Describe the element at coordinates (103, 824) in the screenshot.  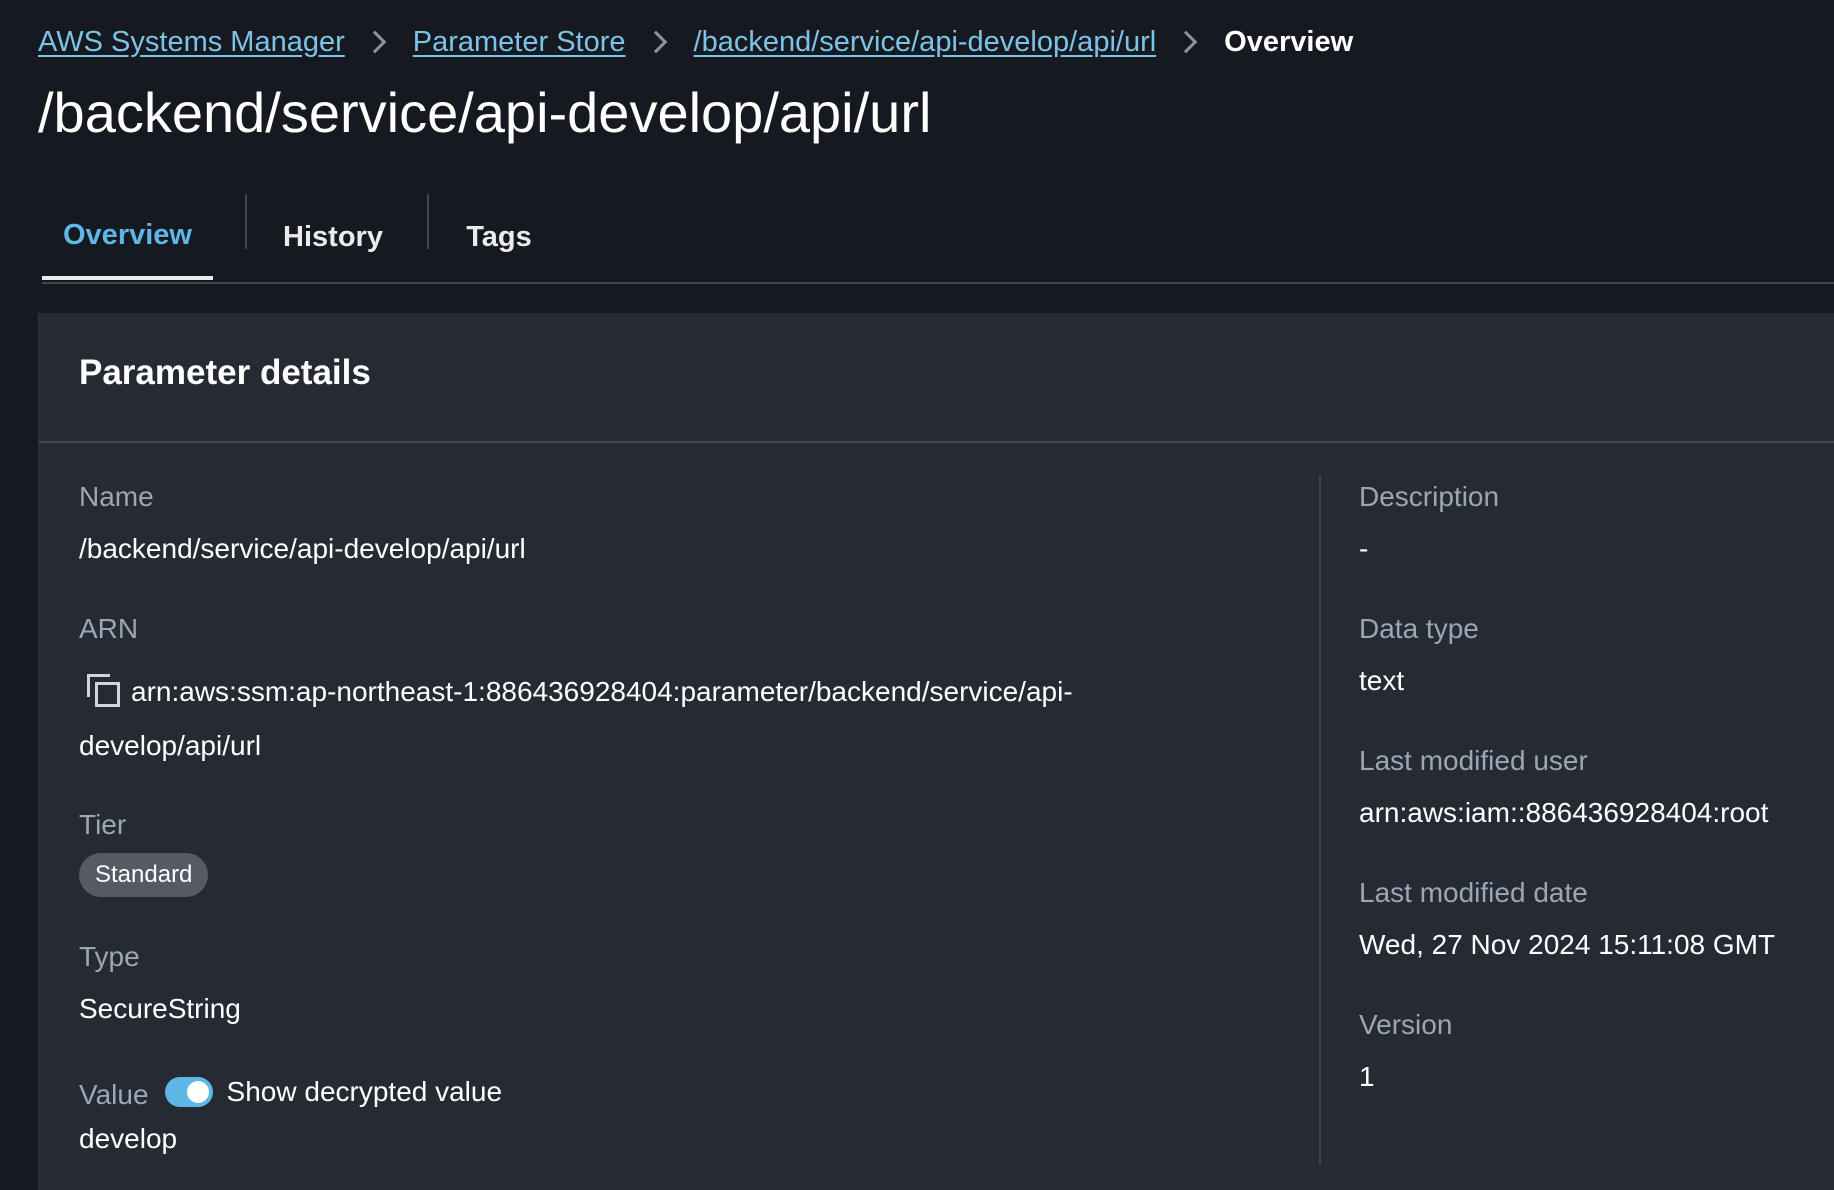
I see `tier-label: Tier` at that location.